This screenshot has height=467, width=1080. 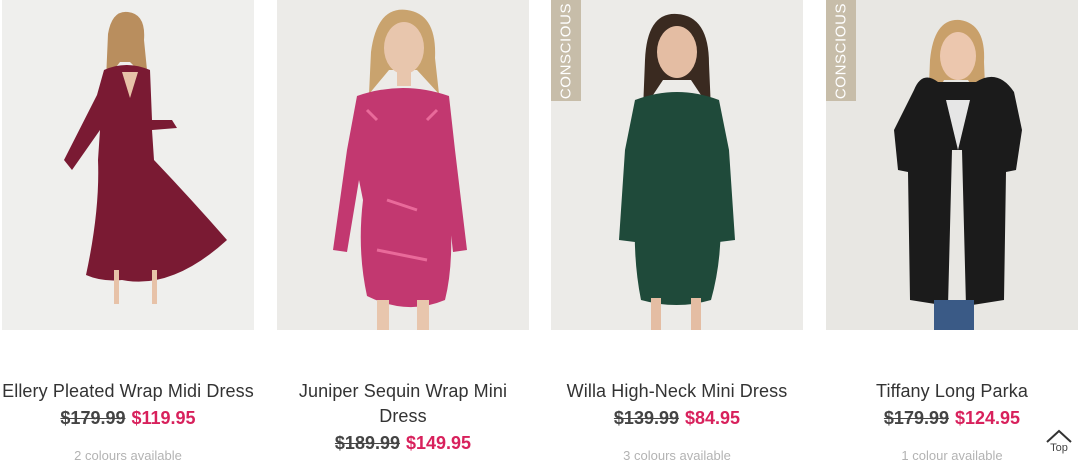 I want to click on sale-price: $119.95, so click(x=163, y=418).